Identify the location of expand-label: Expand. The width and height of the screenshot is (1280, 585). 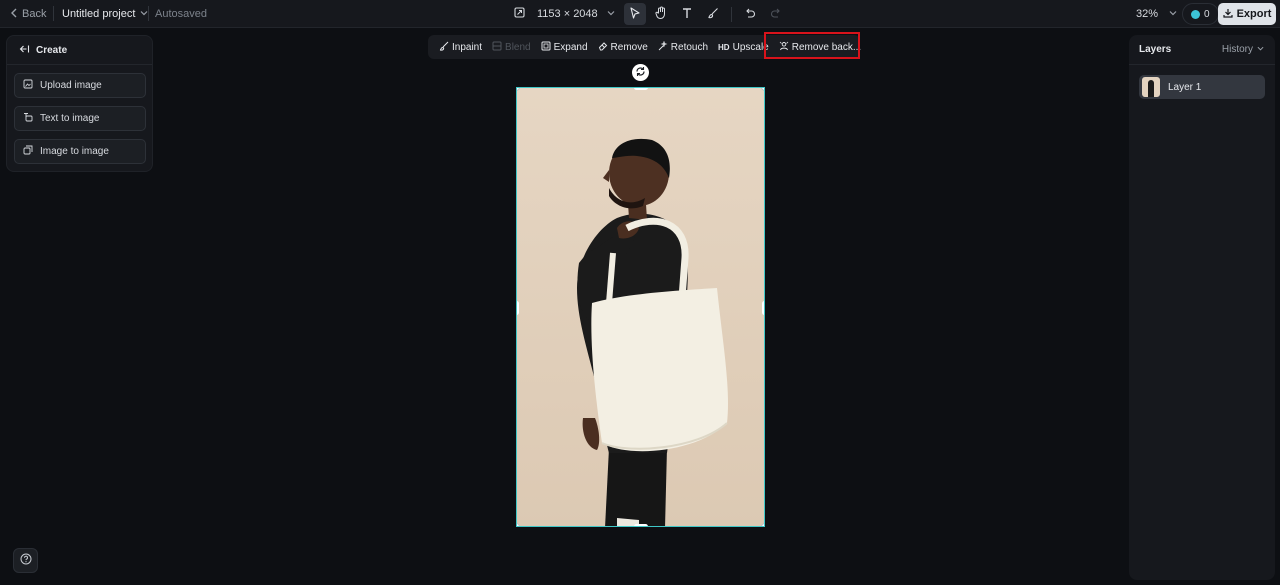
(570, 47).